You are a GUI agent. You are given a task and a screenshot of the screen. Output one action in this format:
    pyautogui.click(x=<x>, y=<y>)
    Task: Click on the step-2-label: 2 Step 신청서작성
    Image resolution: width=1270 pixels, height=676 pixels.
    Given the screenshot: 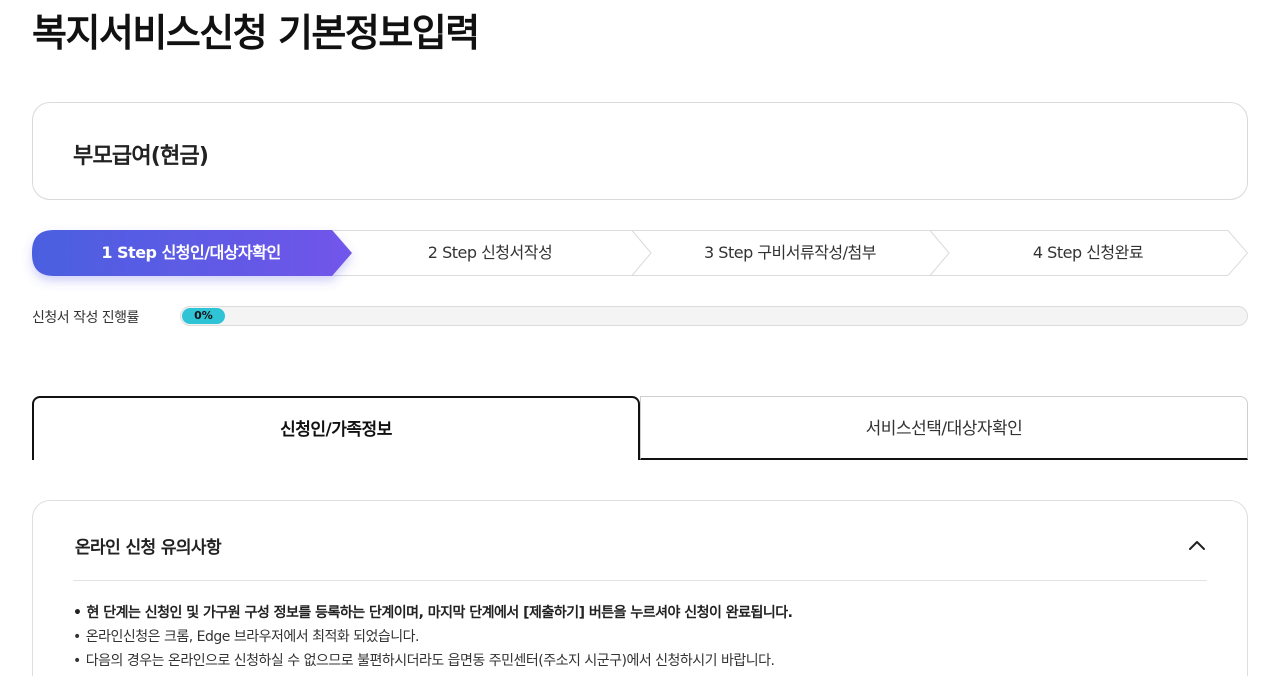 What is the action you would take?
    pyautogui.click(x=490, y=252)
    